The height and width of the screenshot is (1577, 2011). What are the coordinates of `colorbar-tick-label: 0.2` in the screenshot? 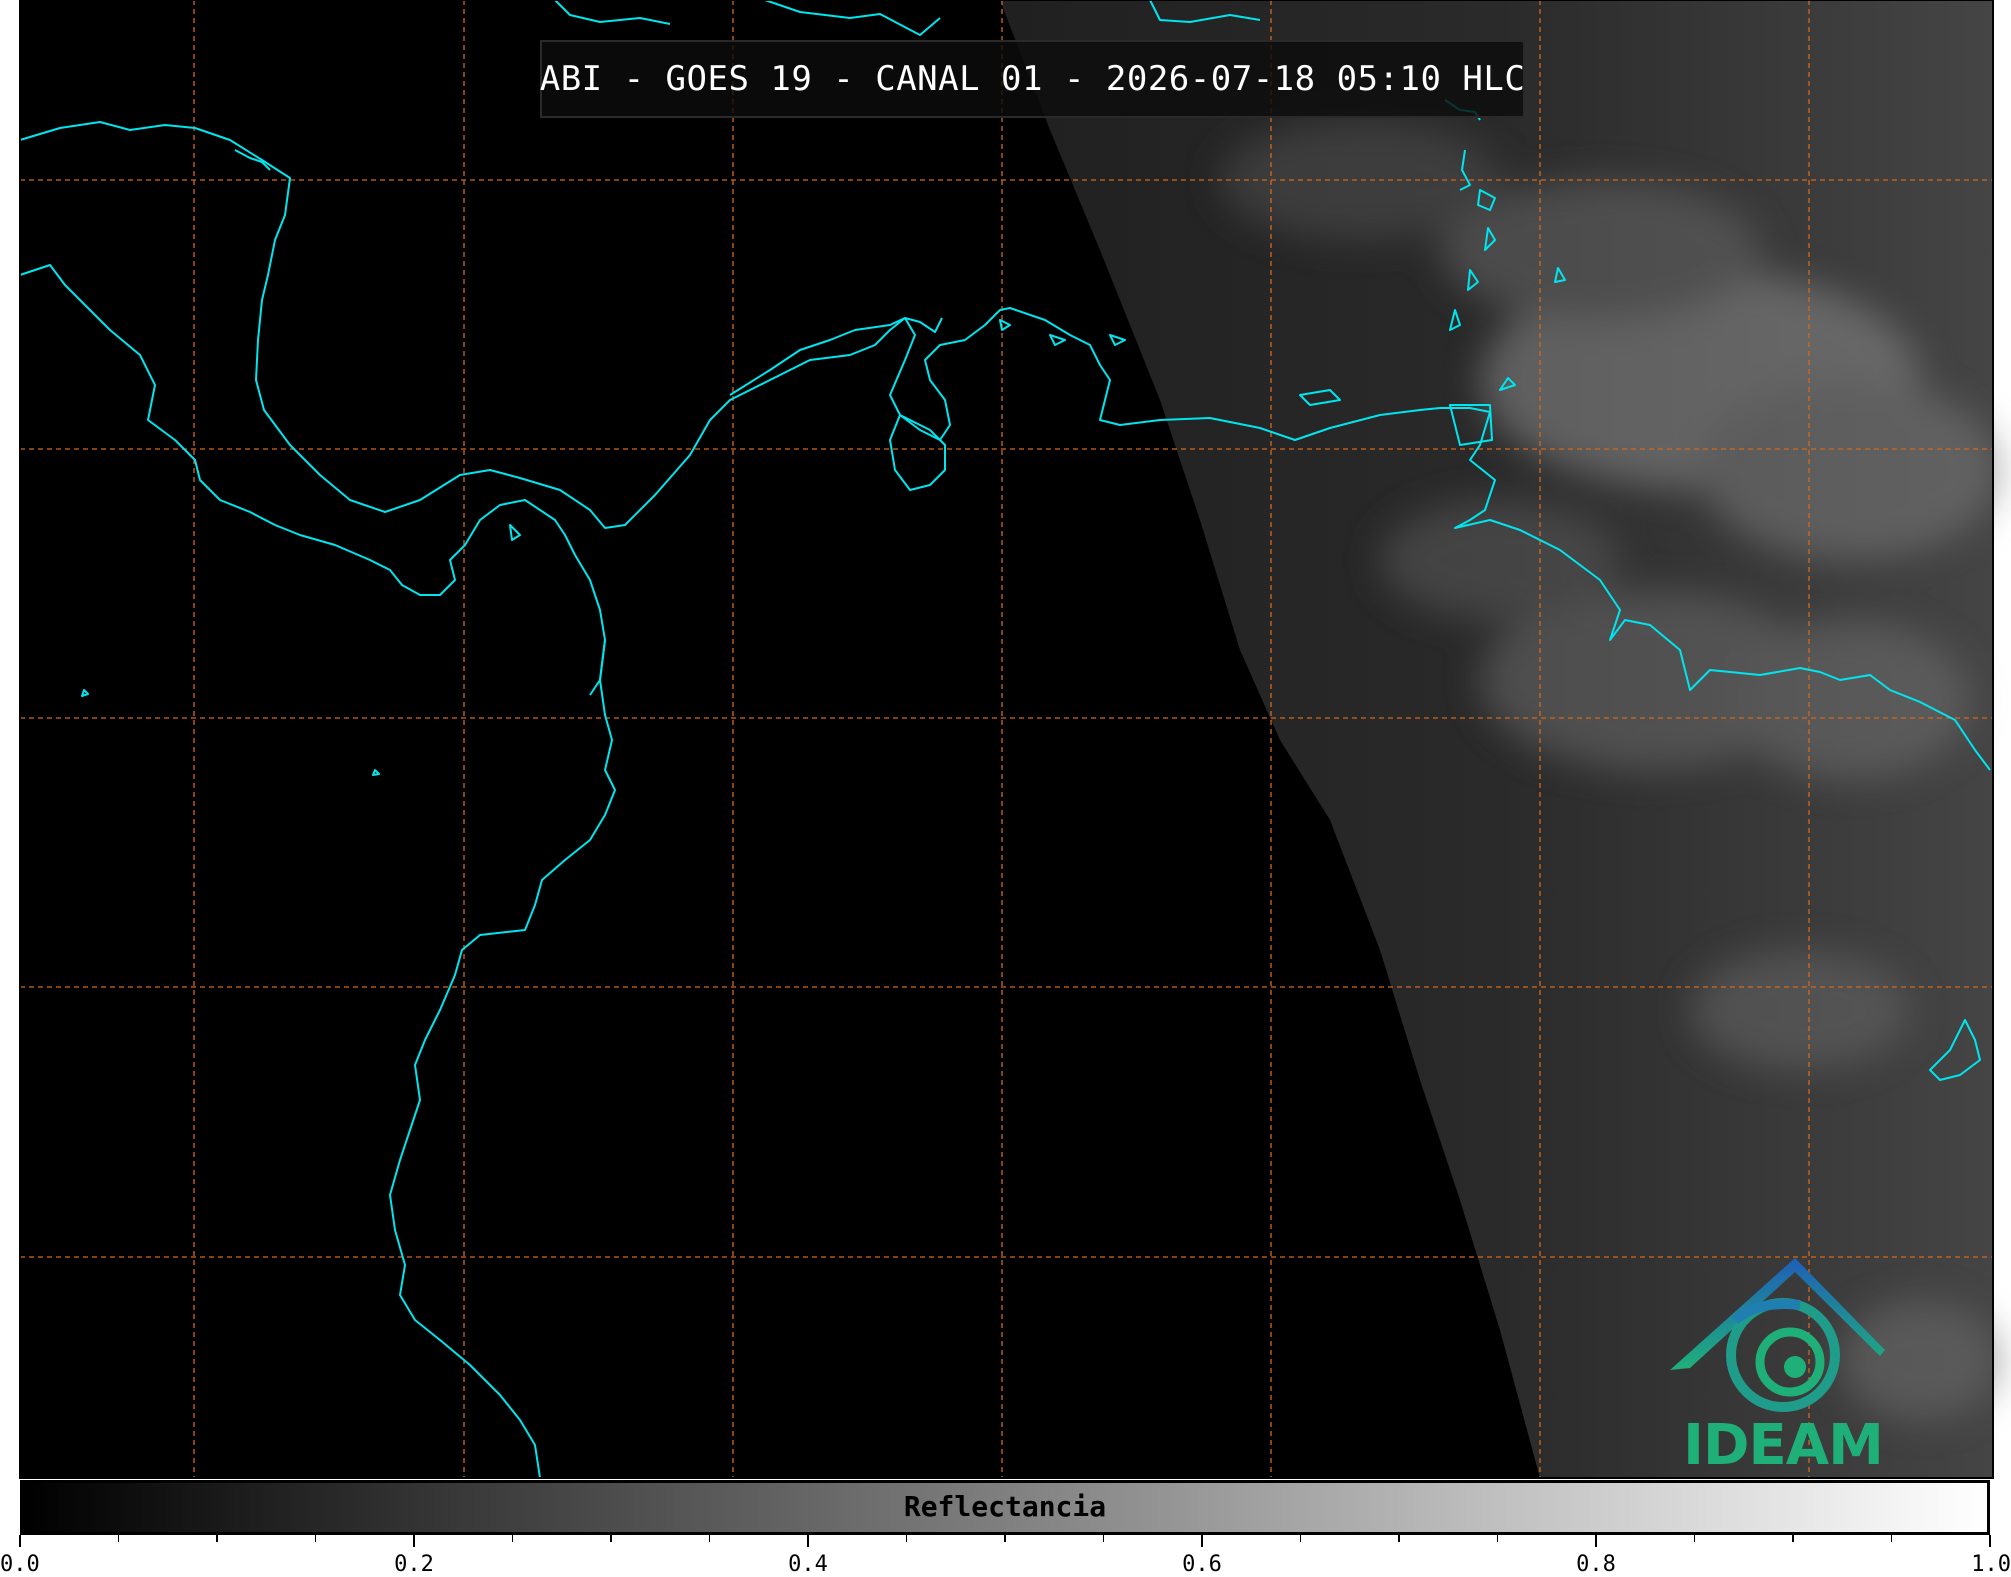 It's located at (414, 1564).